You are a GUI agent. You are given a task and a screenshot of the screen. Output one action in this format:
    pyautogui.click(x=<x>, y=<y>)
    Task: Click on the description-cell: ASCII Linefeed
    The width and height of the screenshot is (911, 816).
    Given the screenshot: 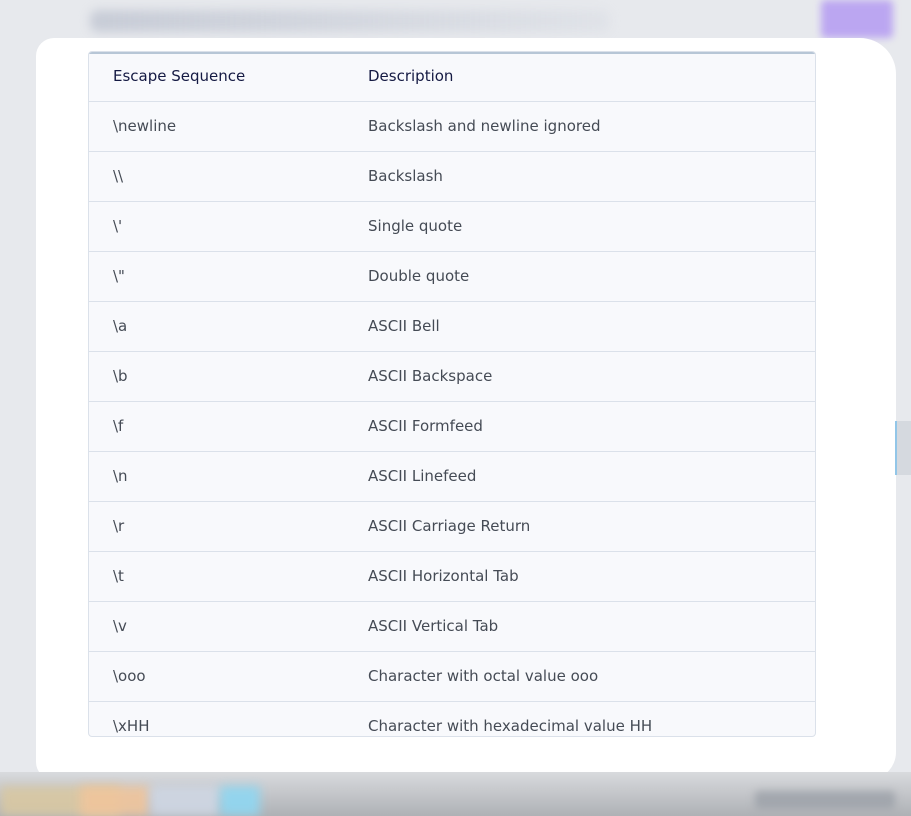 What is the action you would take?
    pyautogui.click(x=591, y=476)
    